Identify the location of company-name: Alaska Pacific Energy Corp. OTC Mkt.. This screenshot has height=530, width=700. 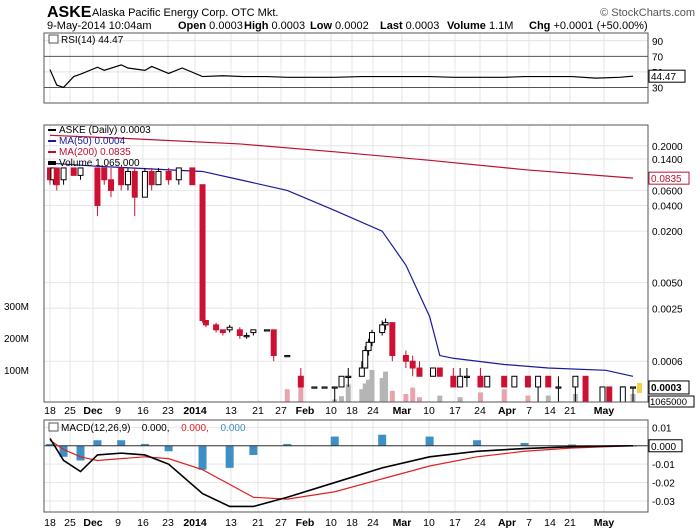
(185, 13).